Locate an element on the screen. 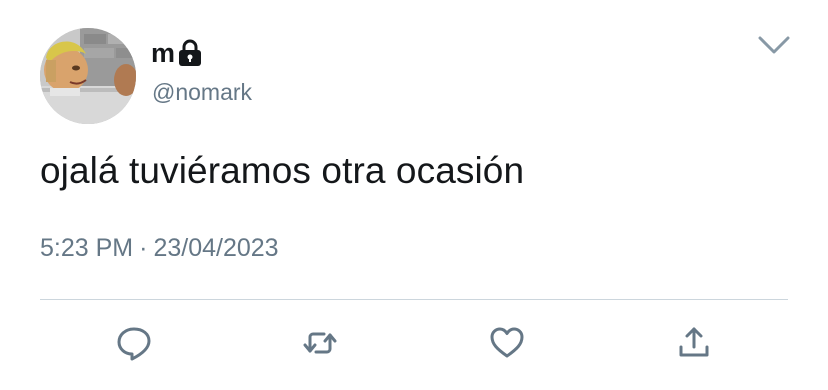 This screenshot has width=828, height=390. heart-icon is located at coordinates (507, 342).